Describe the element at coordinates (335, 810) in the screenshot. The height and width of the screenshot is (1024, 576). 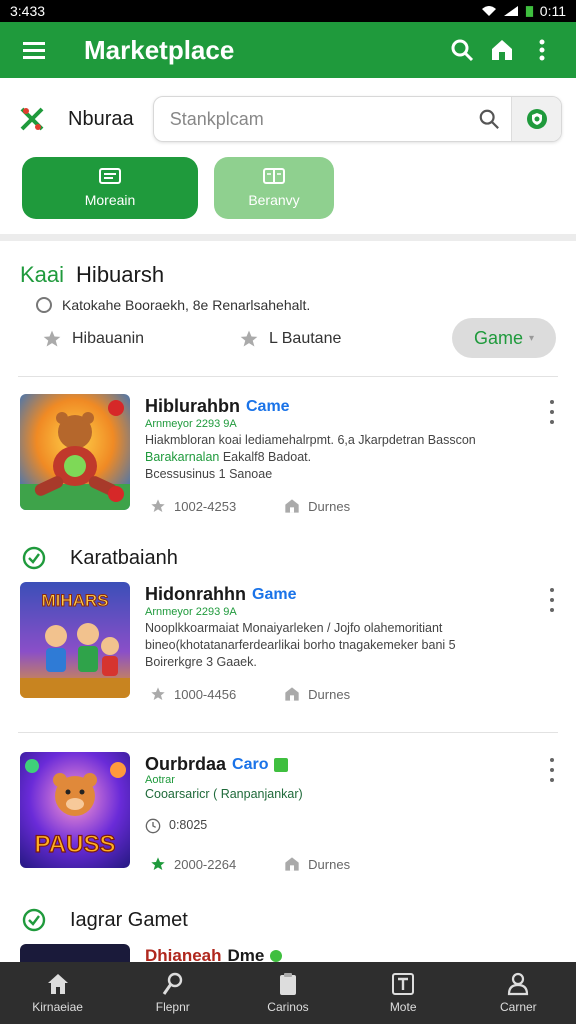
I see `app-description: Cooarsaricr ( Ranpanjankar) 0:8025` at that location.